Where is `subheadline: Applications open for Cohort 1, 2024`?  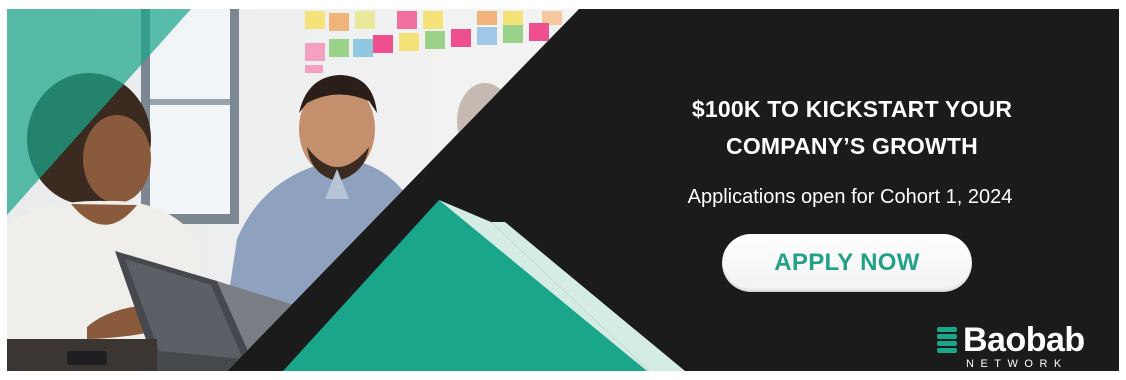
subheadline: Applications open for Cohort 1, 2024 is located at coordinates (850, 197).